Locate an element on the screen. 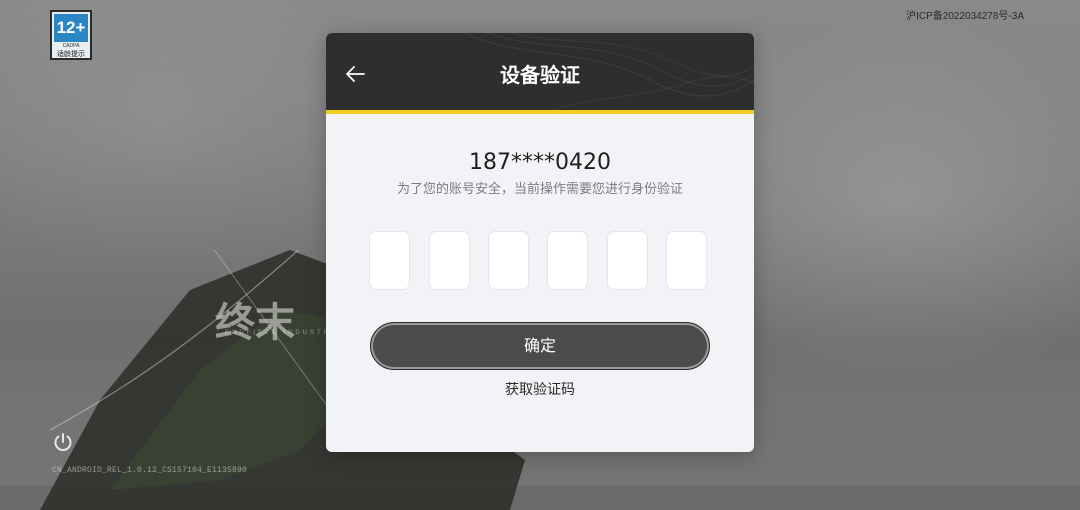 Image resolution: width=1080 pixels, height=510 pixels. header-accent-bar is located at coordinates (540, 112).